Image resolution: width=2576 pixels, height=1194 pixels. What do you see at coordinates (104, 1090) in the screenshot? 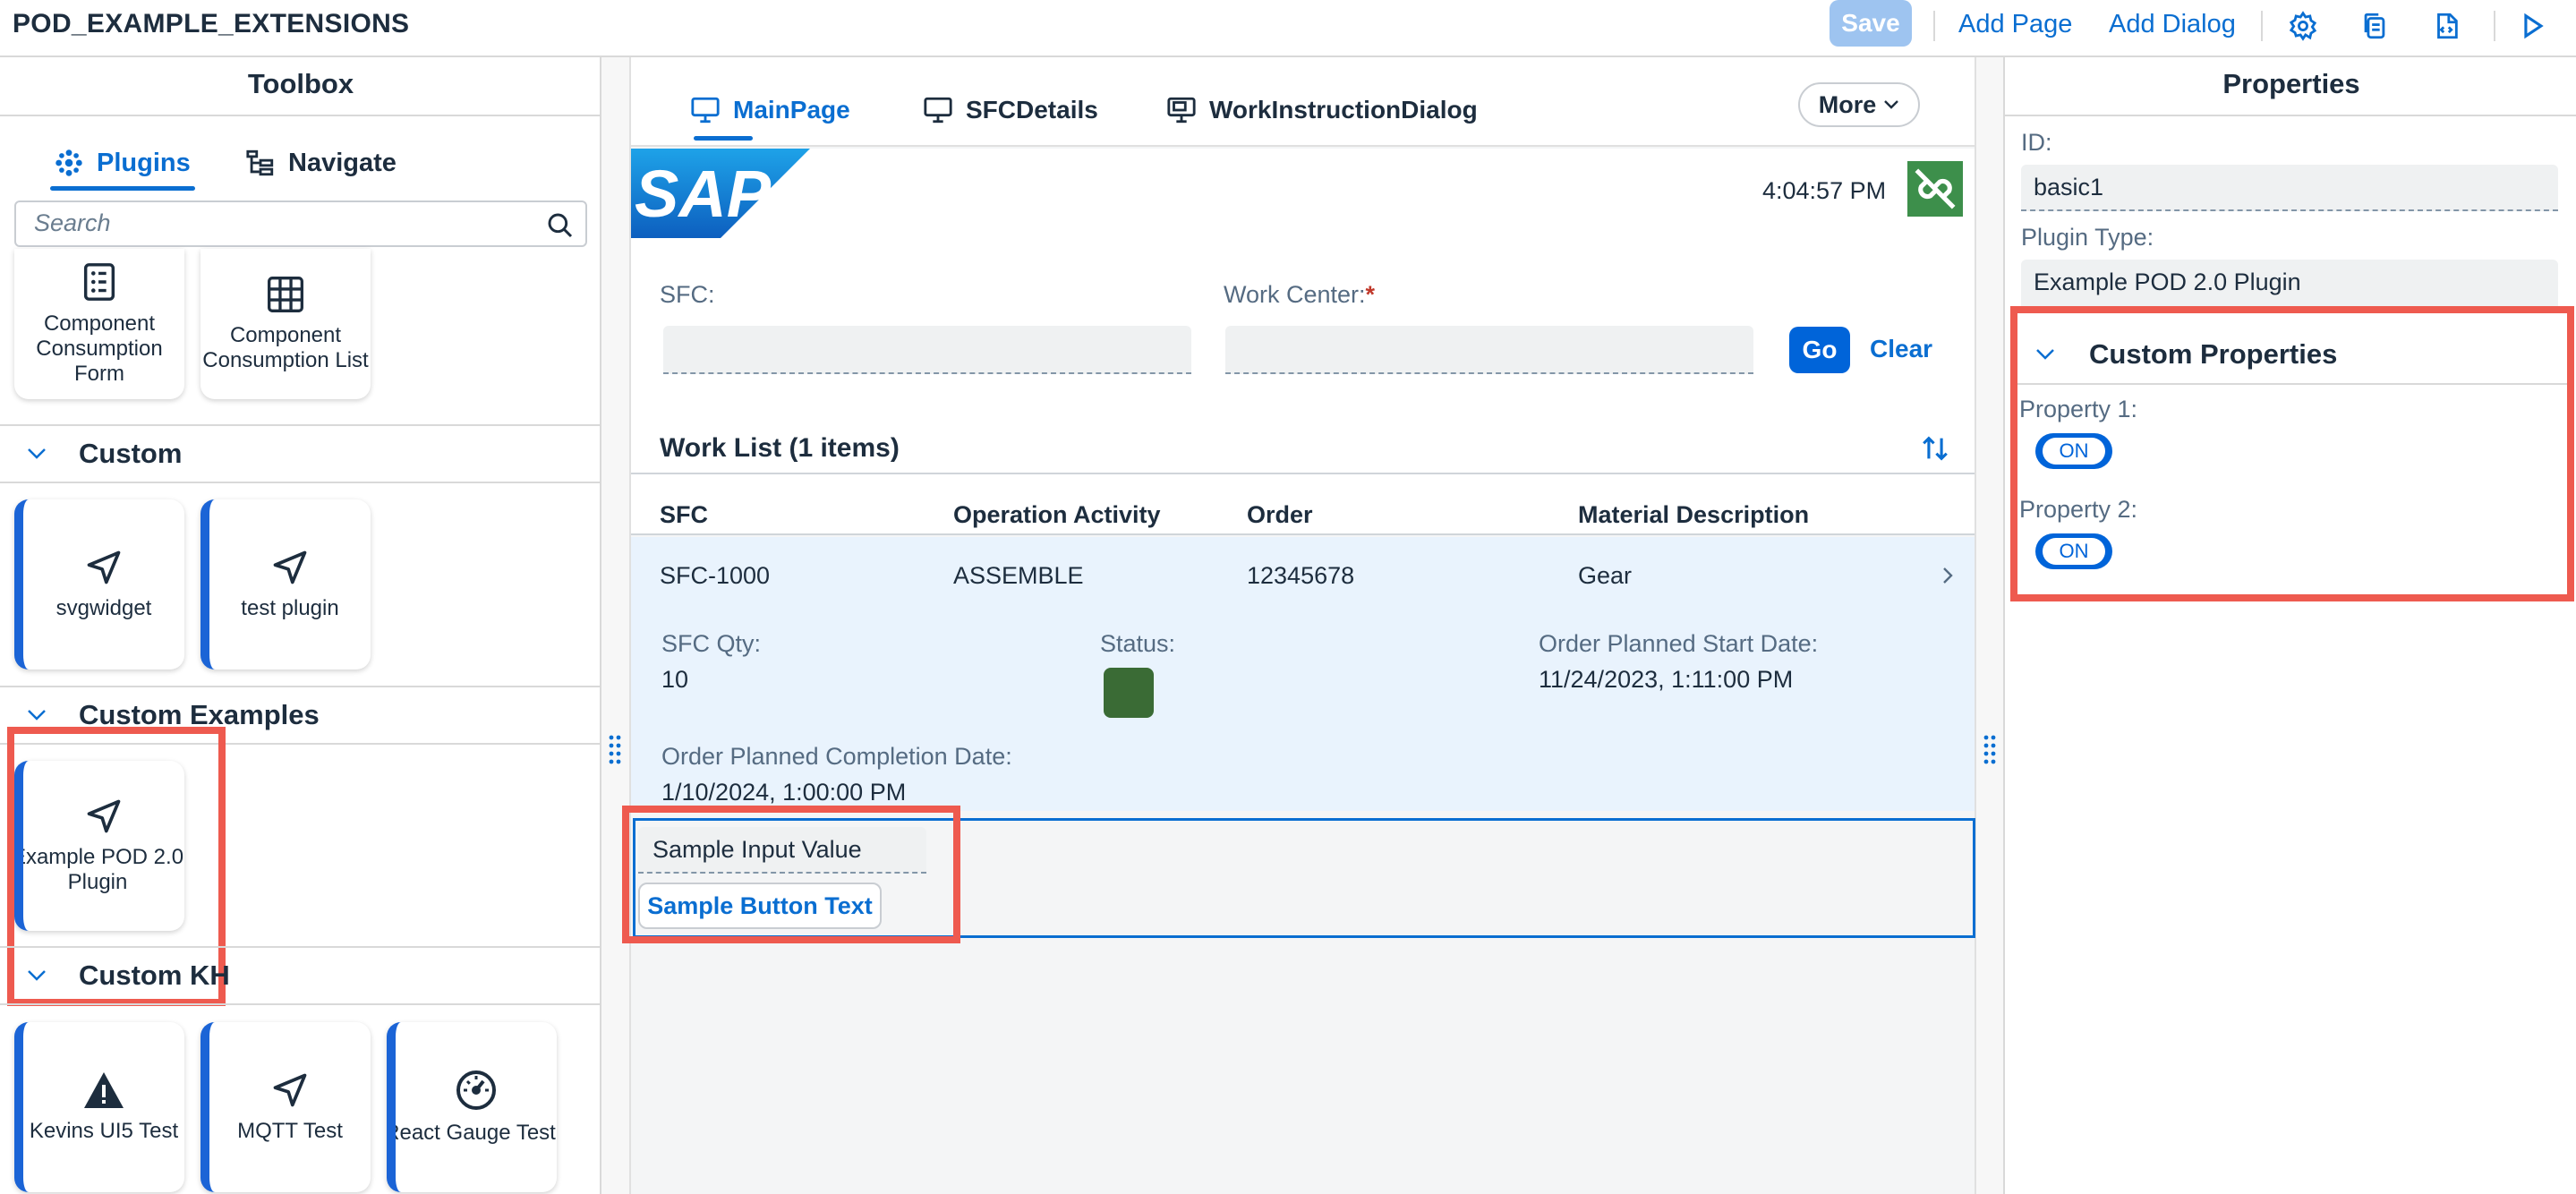
I see `warning-icon` at bounding box center [104, 1090].